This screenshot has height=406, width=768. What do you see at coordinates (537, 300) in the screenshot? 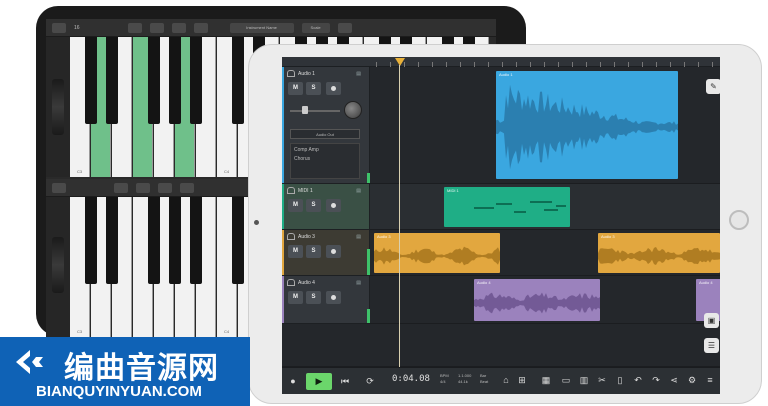
I see `audio-clip: Audio 4` at bounding box center [537, 300].